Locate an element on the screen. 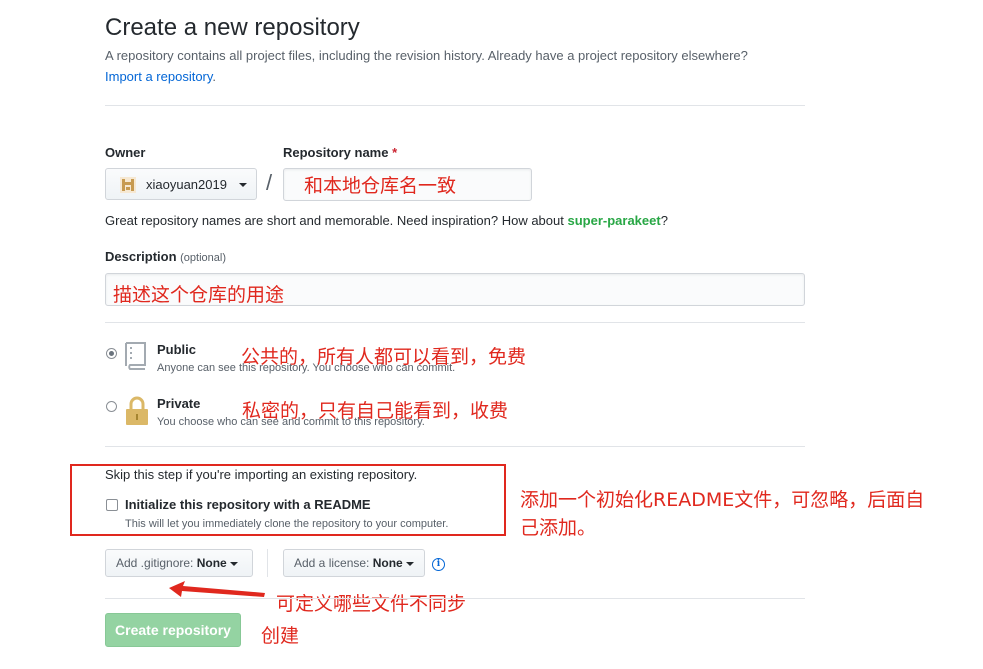  divider-bottom is located at coordinates (455, 598).